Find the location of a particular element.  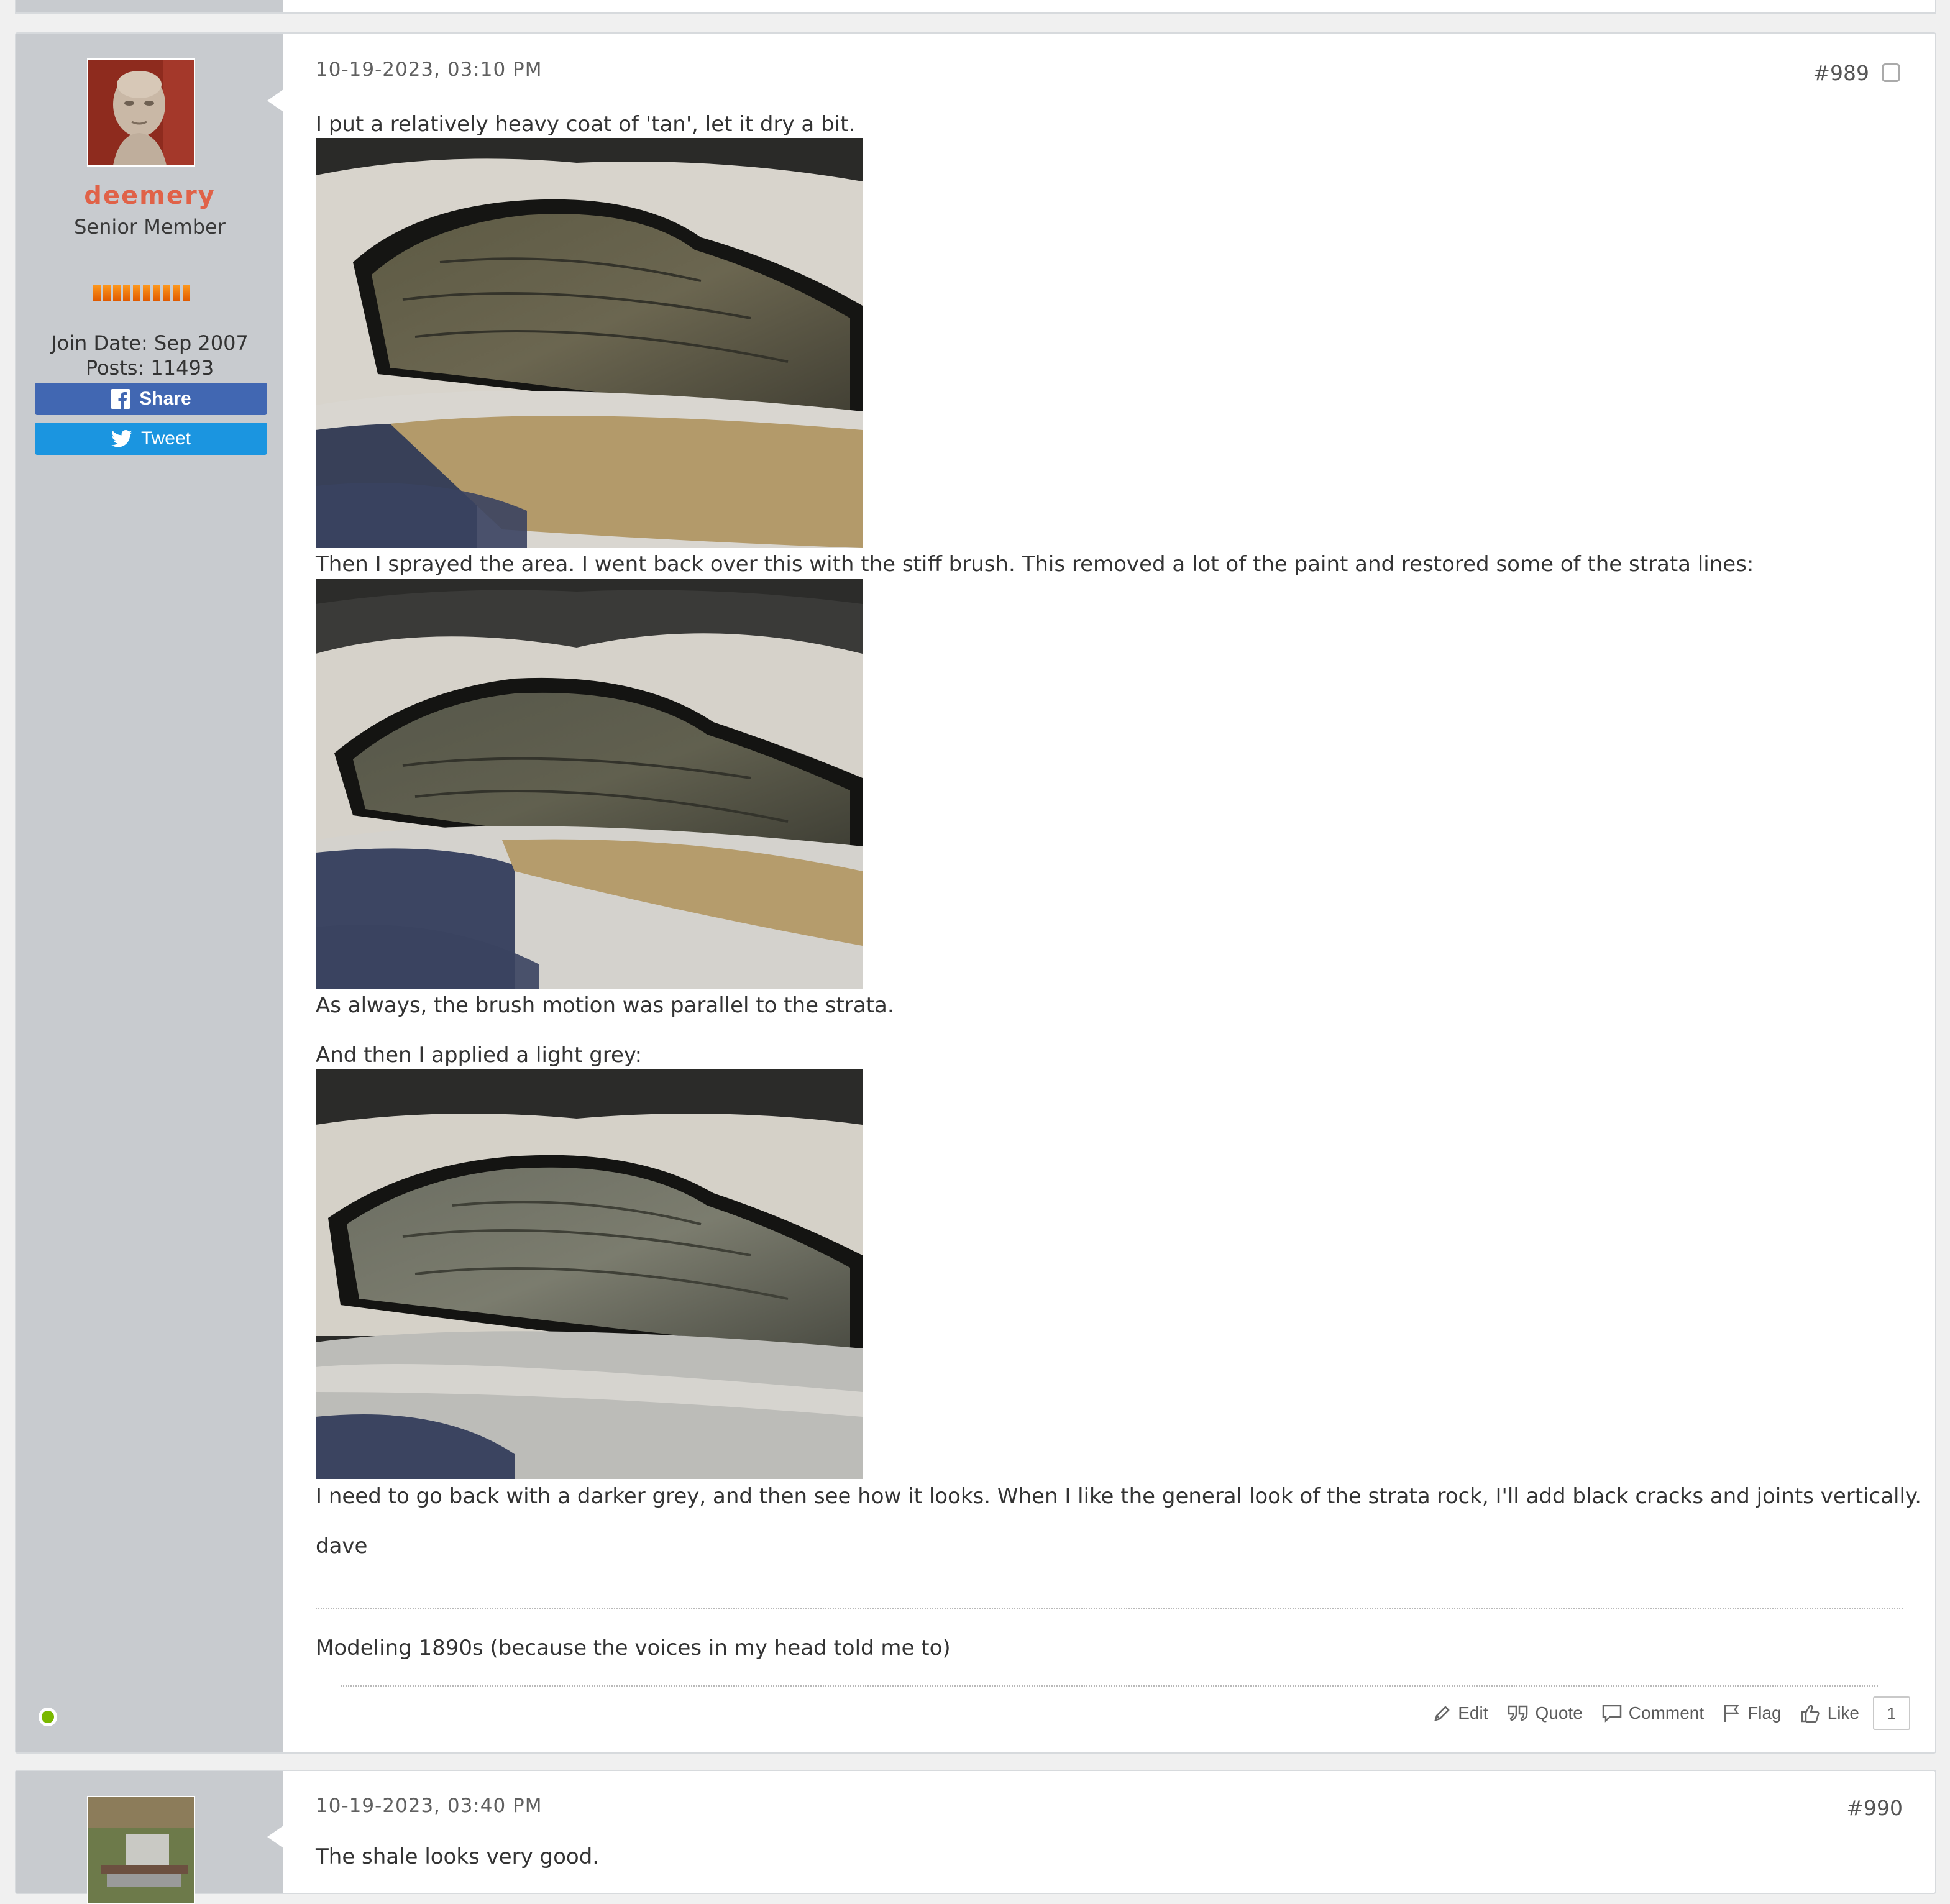

like-label: Like is located at coordinates (1843, 1713).